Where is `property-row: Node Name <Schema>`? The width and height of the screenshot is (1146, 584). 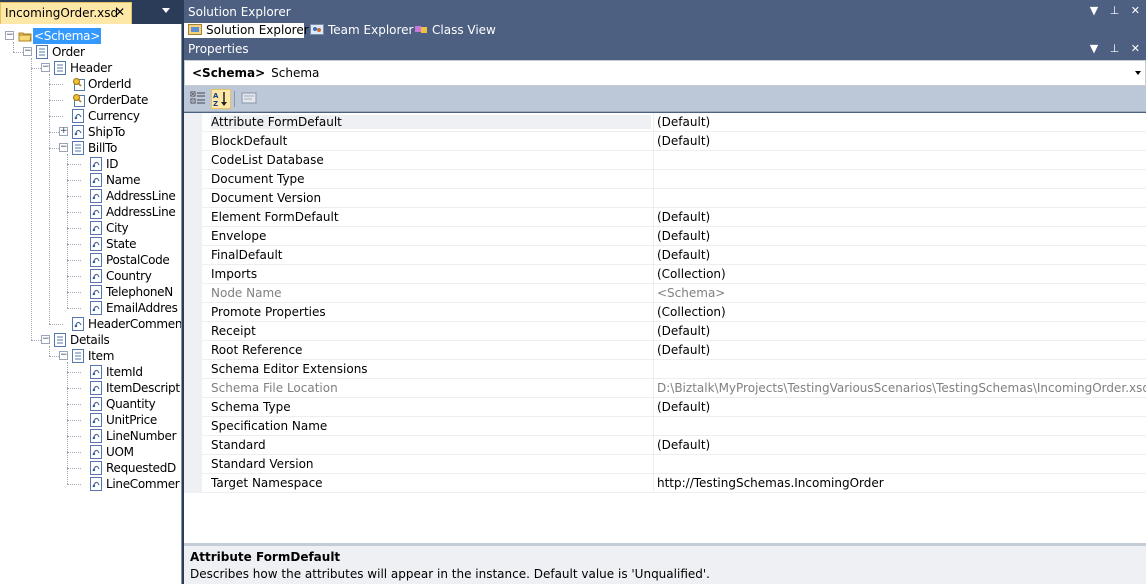 property-row: Node Name <Schema> is located at coordinates (674, 293).